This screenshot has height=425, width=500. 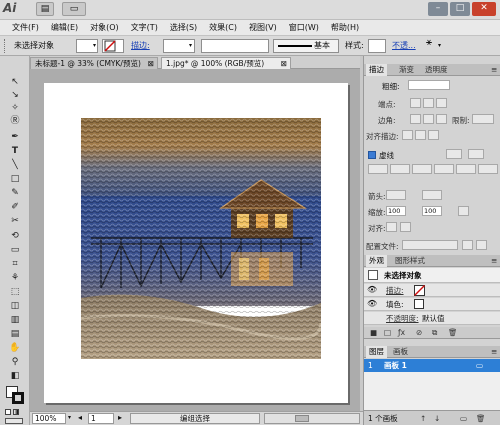 I want to click on fill-white-swatch, so click(x=419, y=304).